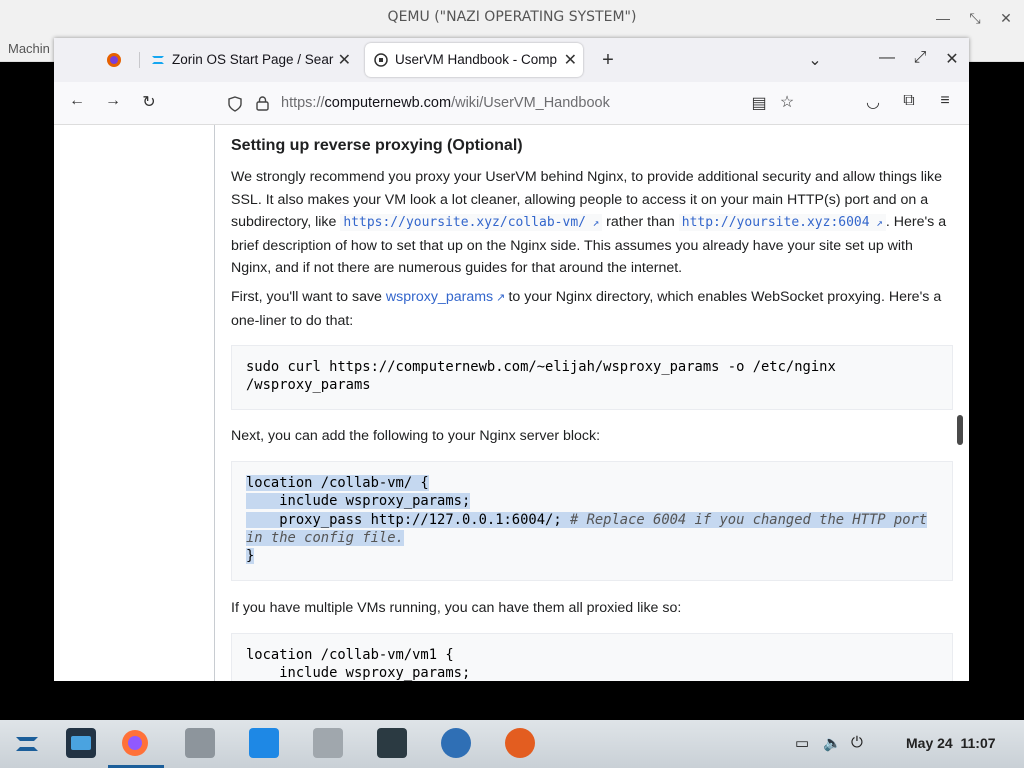 The height and width of the screenshot is (768, 1024). I want to click on zorin-icon, so click(158, 60).